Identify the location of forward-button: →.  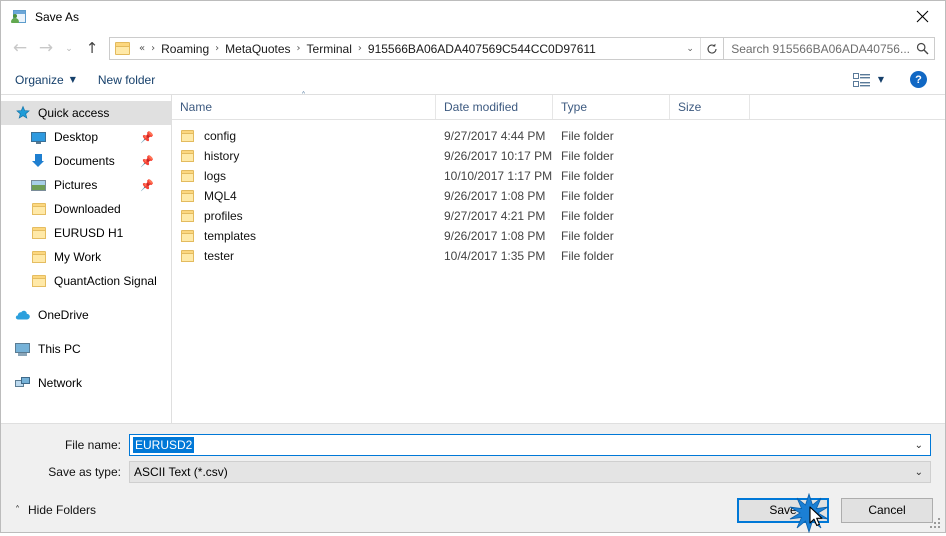
(46, 49).